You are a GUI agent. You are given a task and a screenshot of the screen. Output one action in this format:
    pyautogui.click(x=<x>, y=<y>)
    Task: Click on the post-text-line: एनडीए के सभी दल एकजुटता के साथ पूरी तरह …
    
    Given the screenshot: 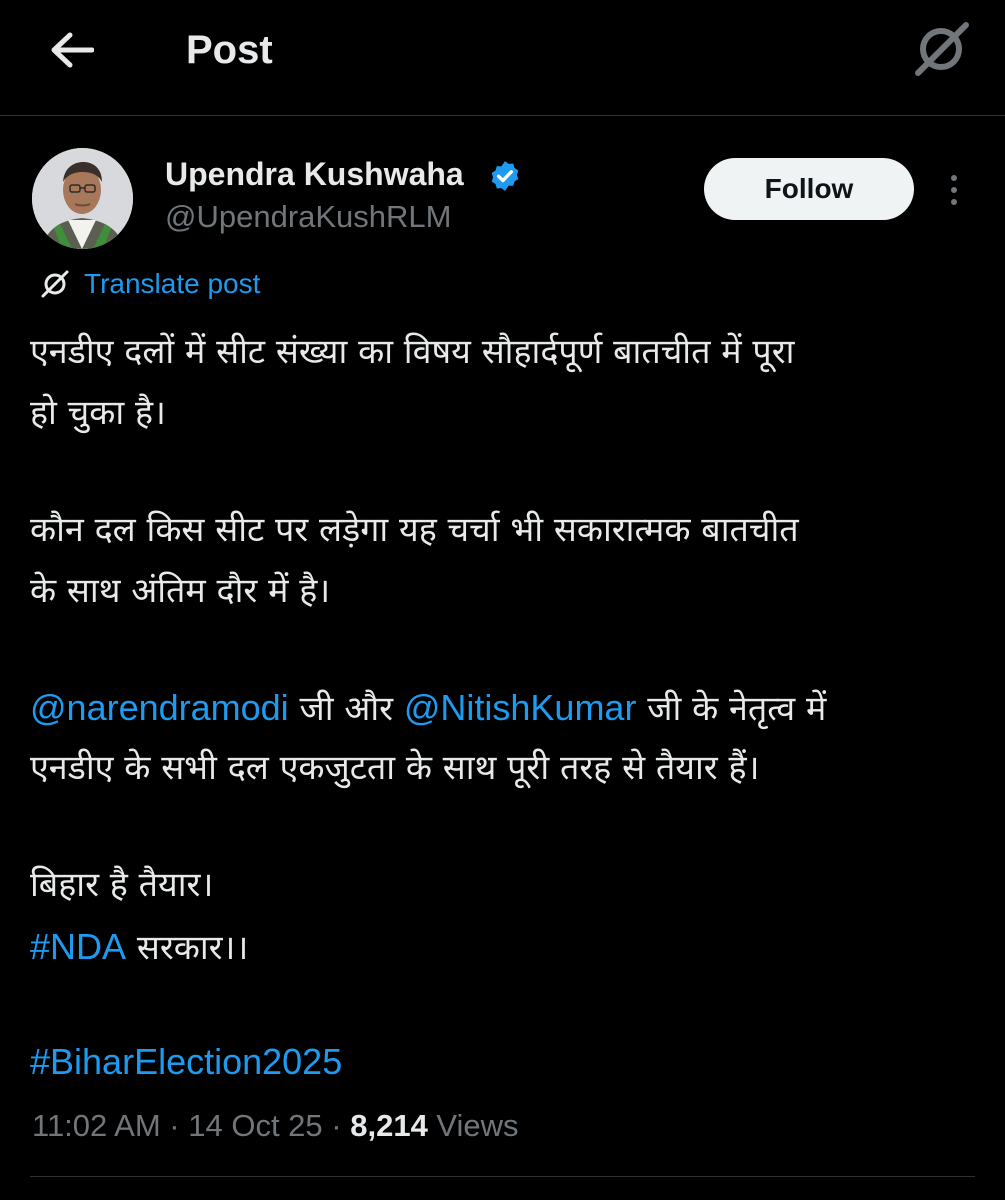 What is the action you would take?
    pyautogui.click(x=395, y=768)
    